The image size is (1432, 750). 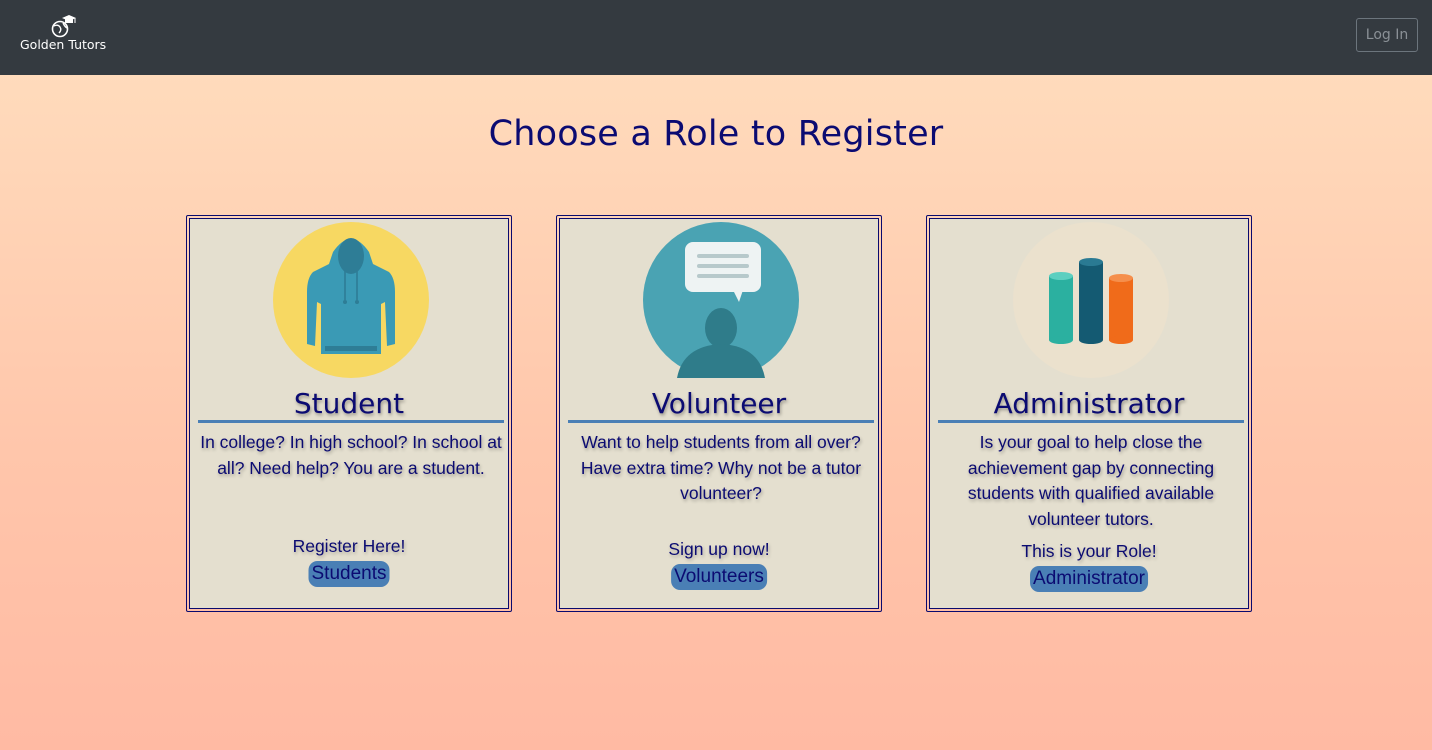 I want to click on card-cta-text: Sign up now!, so click(x=719, y=549).